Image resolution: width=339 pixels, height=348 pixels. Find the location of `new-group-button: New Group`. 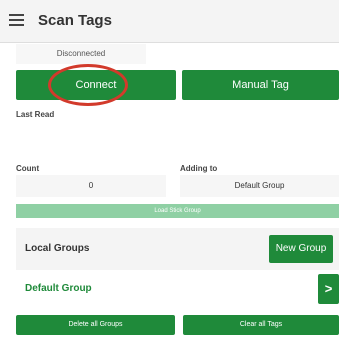

new-group-button: New Group is located at coordinates (301, 249).